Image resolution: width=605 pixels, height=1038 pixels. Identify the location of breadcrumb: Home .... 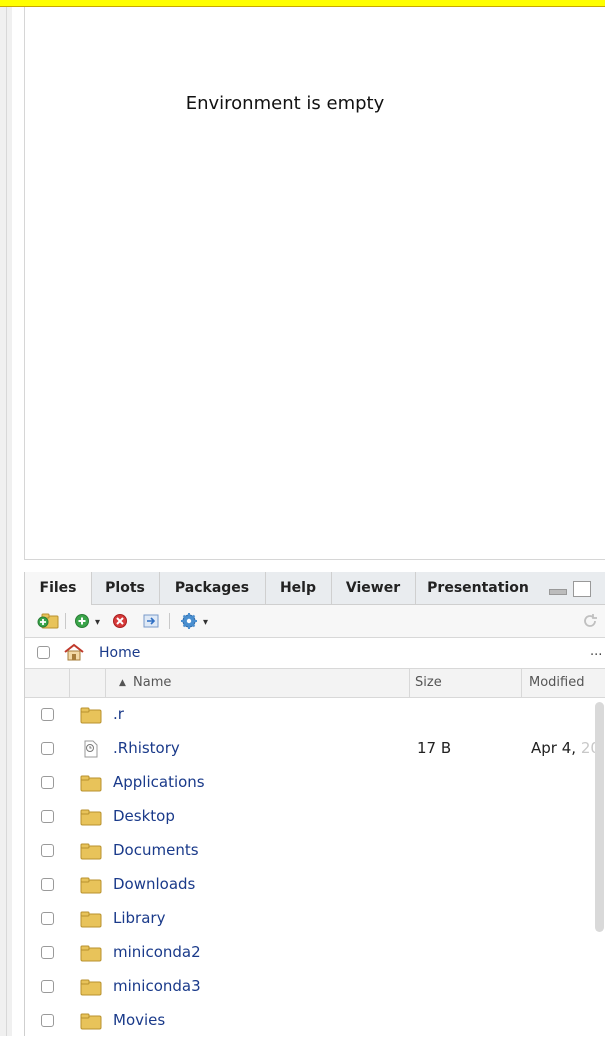
(315, 653).